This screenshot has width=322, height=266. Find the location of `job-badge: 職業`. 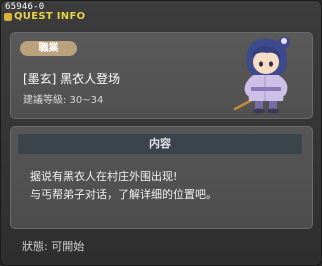

job-badge: 職業 is located at coordinates (48, 48).